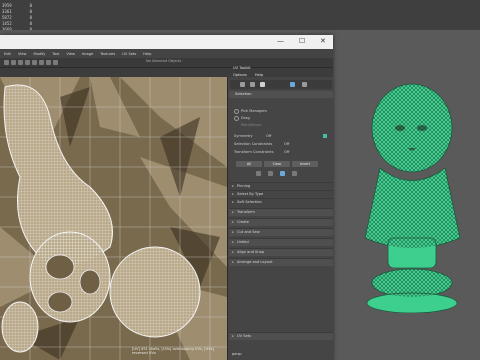 The image size is (480, 360). I want to click on clear-button: Clear, so click(277, 164).